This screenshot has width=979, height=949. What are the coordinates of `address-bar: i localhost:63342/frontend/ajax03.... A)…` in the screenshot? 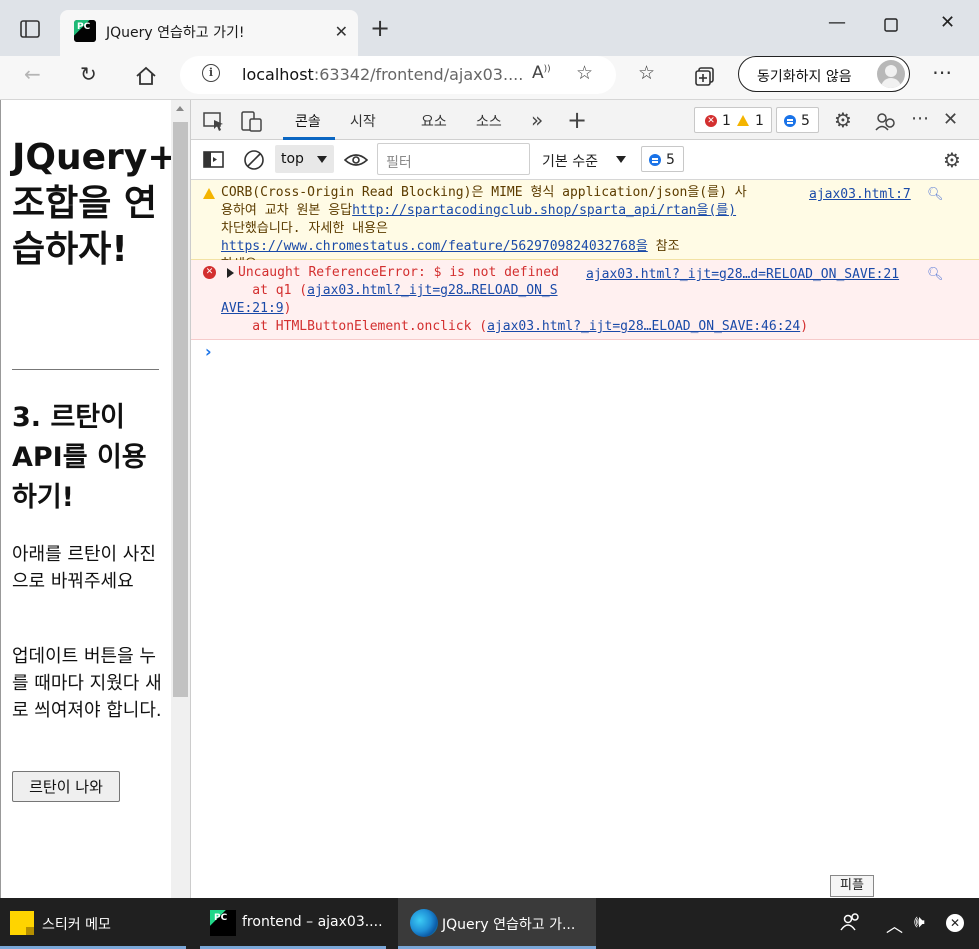 It's located at (398, 75).